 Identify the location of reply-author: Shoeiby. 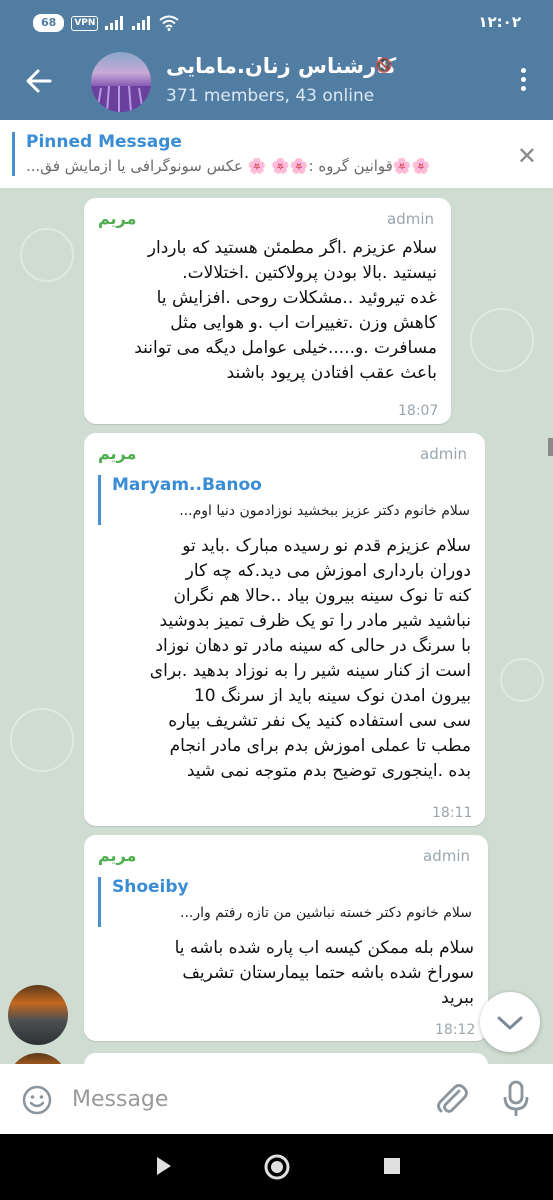
(150, 887).